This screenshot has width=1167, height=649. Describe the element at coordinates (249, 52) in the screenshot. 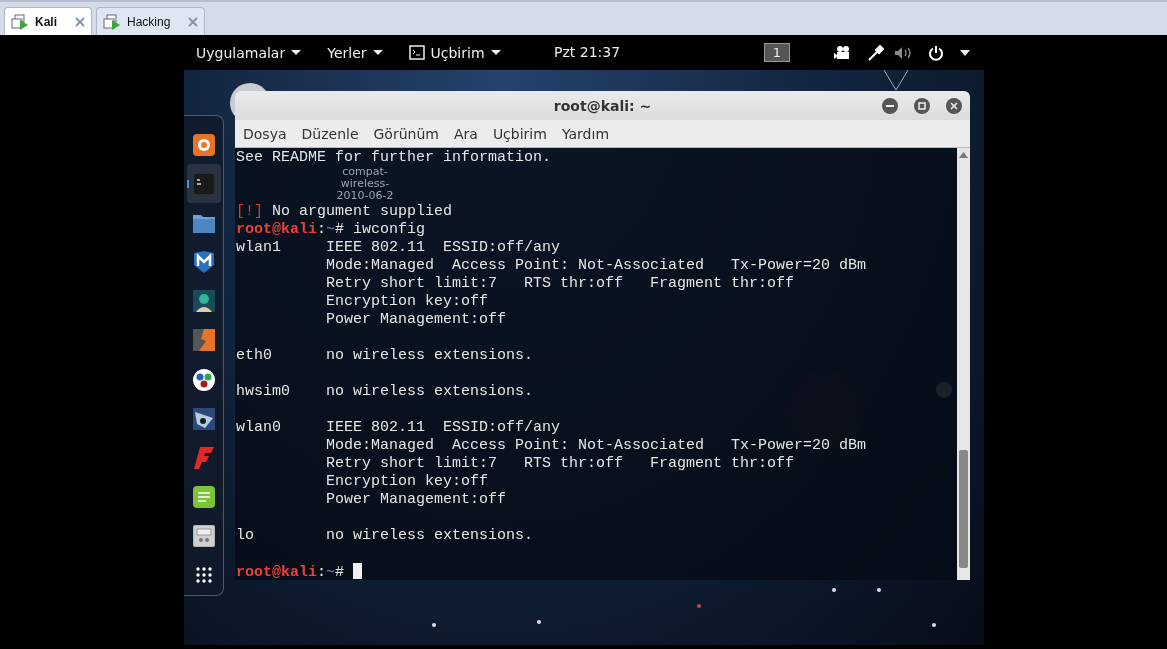

I see `top-menu: Uygulamalar` at that location.